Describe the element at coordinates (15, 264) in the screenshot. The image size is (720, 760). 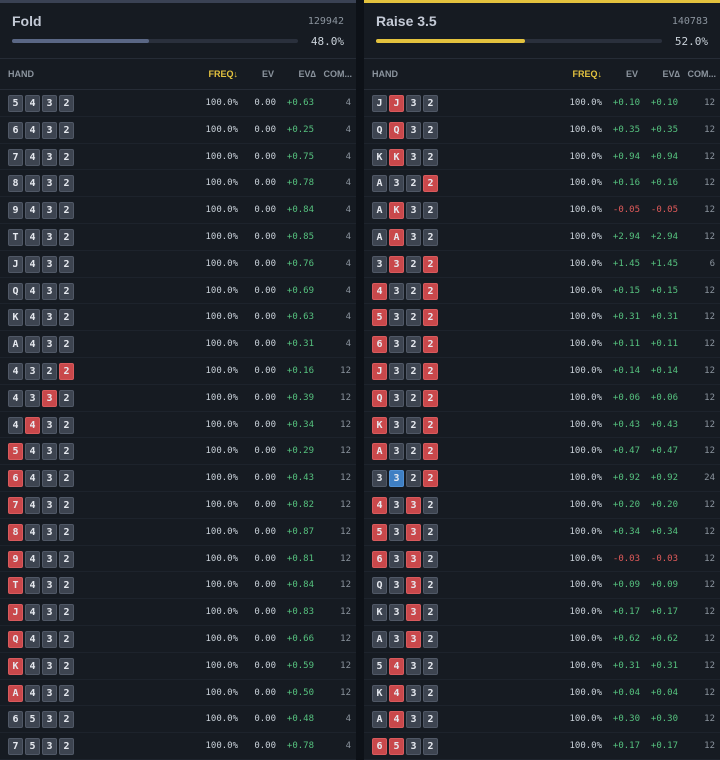
I see `card: J` at that location.